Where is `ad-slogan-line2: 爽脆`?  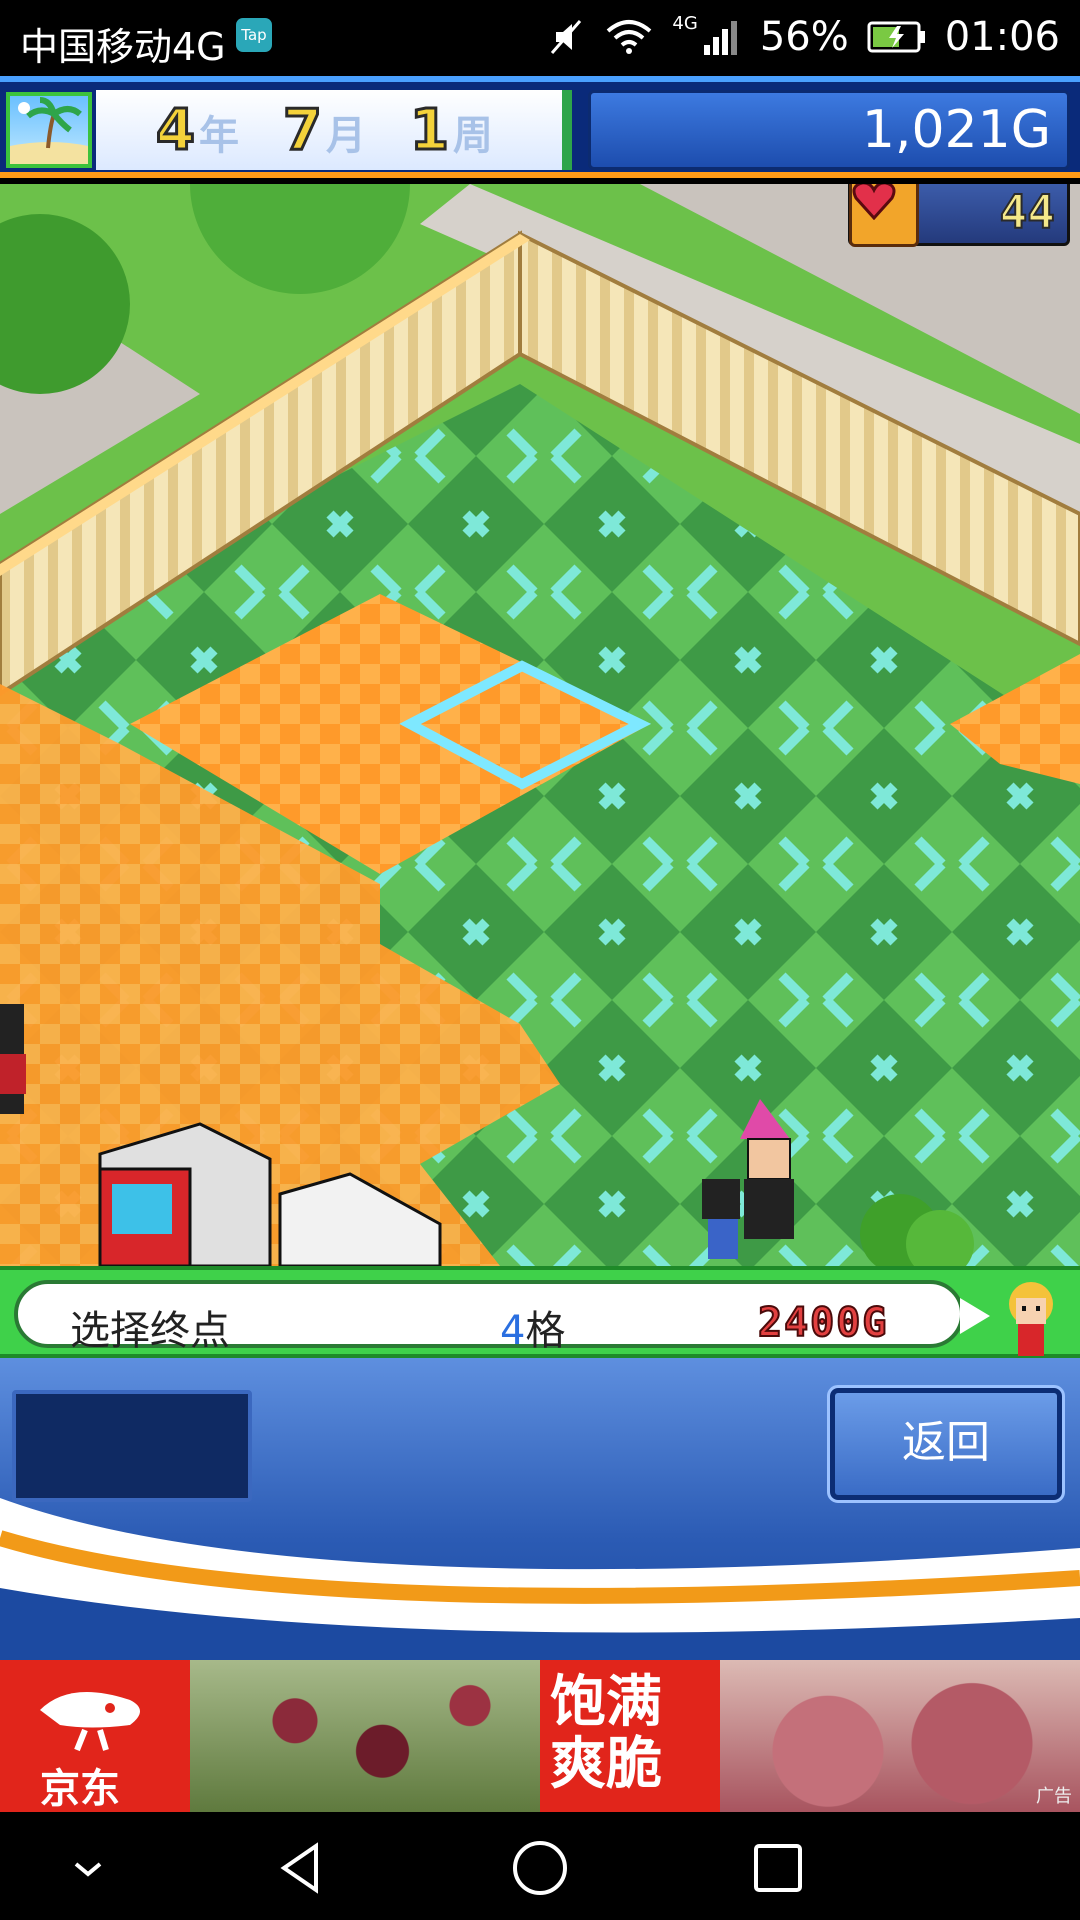 ad-slogan-line2: 爽脆 is located at coordinates (606, 1764).